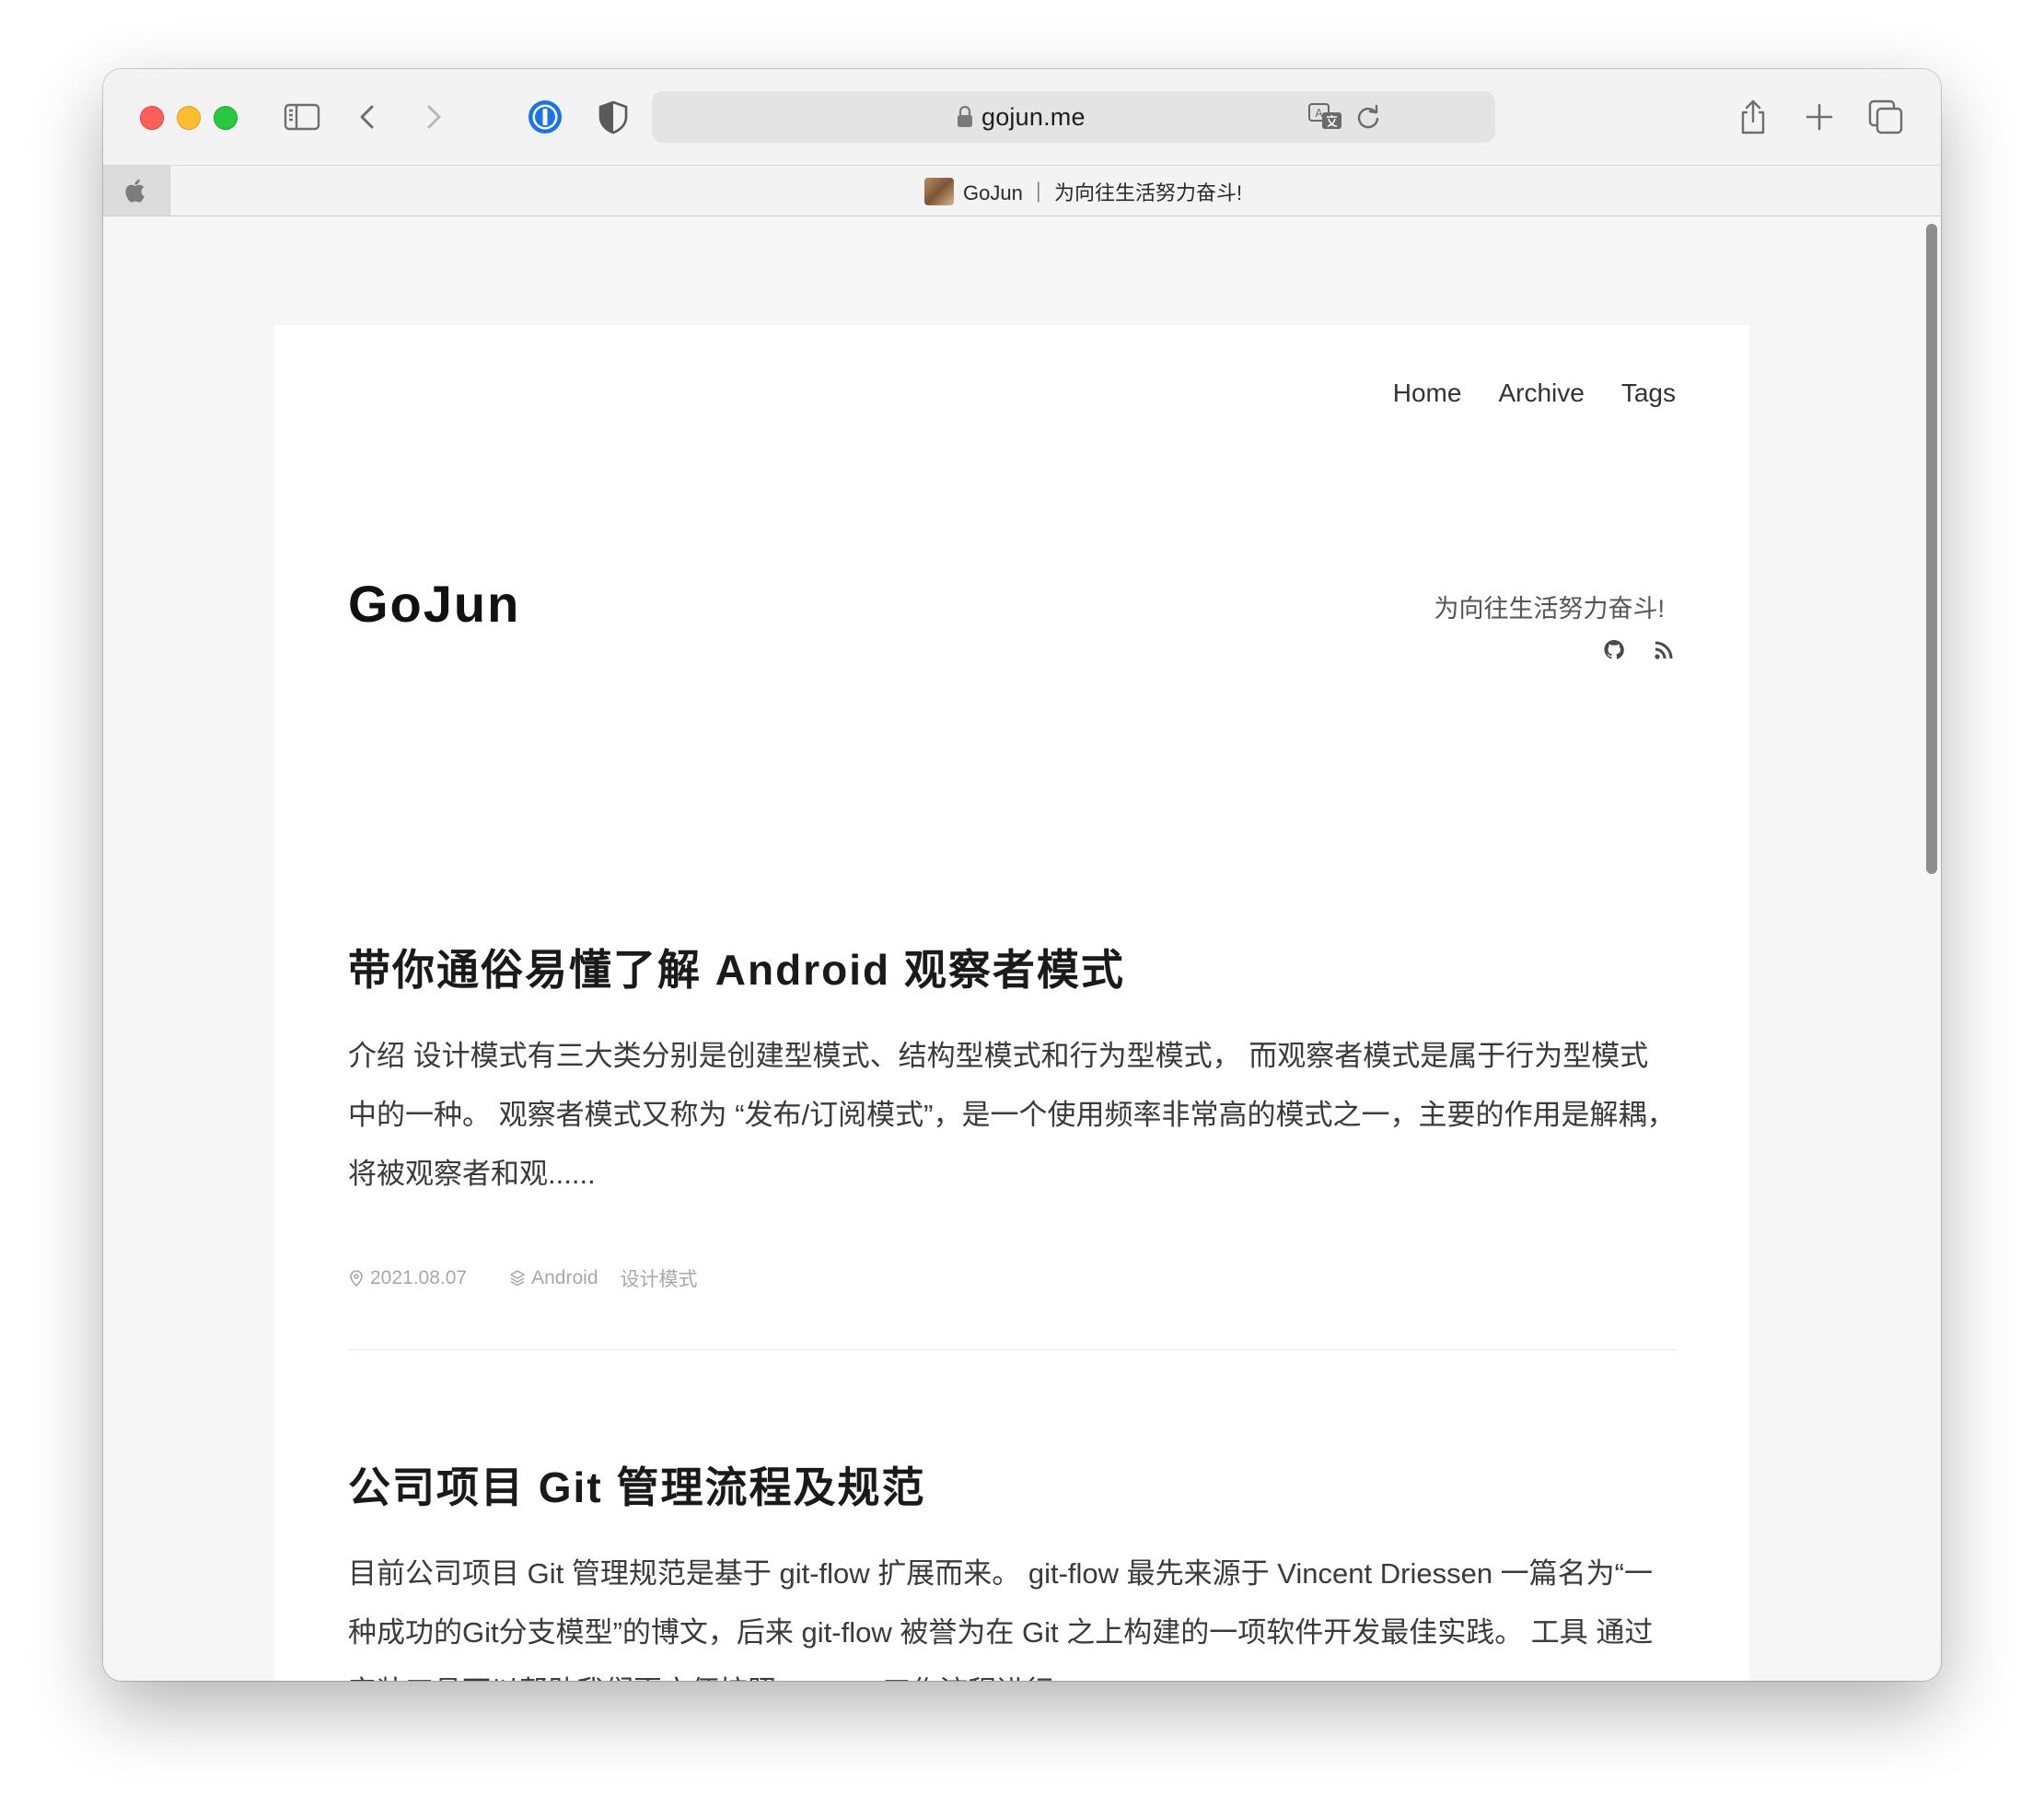 The image size is (2044, 1818). I want to click on apple-icon, so click(135, 191).